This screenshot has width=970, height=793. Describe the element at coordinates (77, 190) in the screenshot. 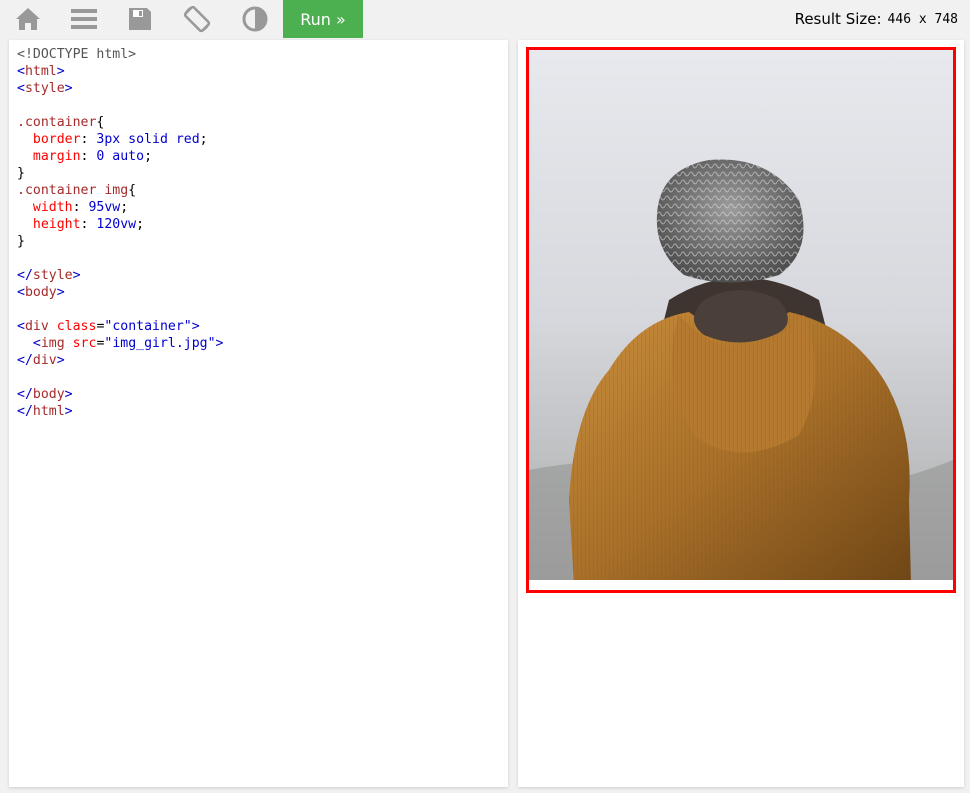

I see `code-line: .container img{` at that location.